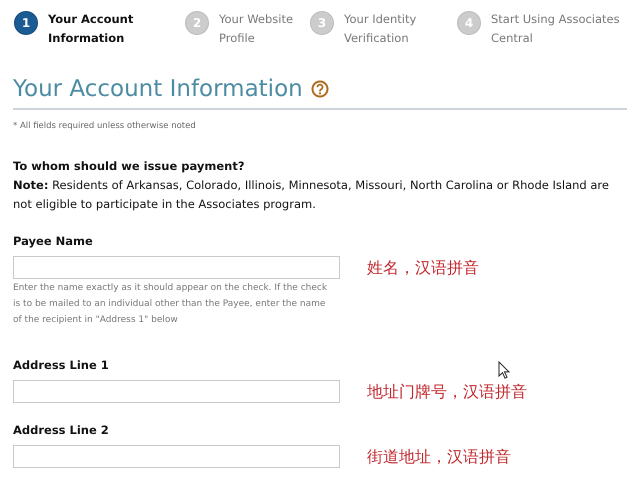  What do you see at coordinates (105, 126) in the screenshot?
I see `required-note: * All fields required unless otherwise noted` at bounding box center [105, 126].